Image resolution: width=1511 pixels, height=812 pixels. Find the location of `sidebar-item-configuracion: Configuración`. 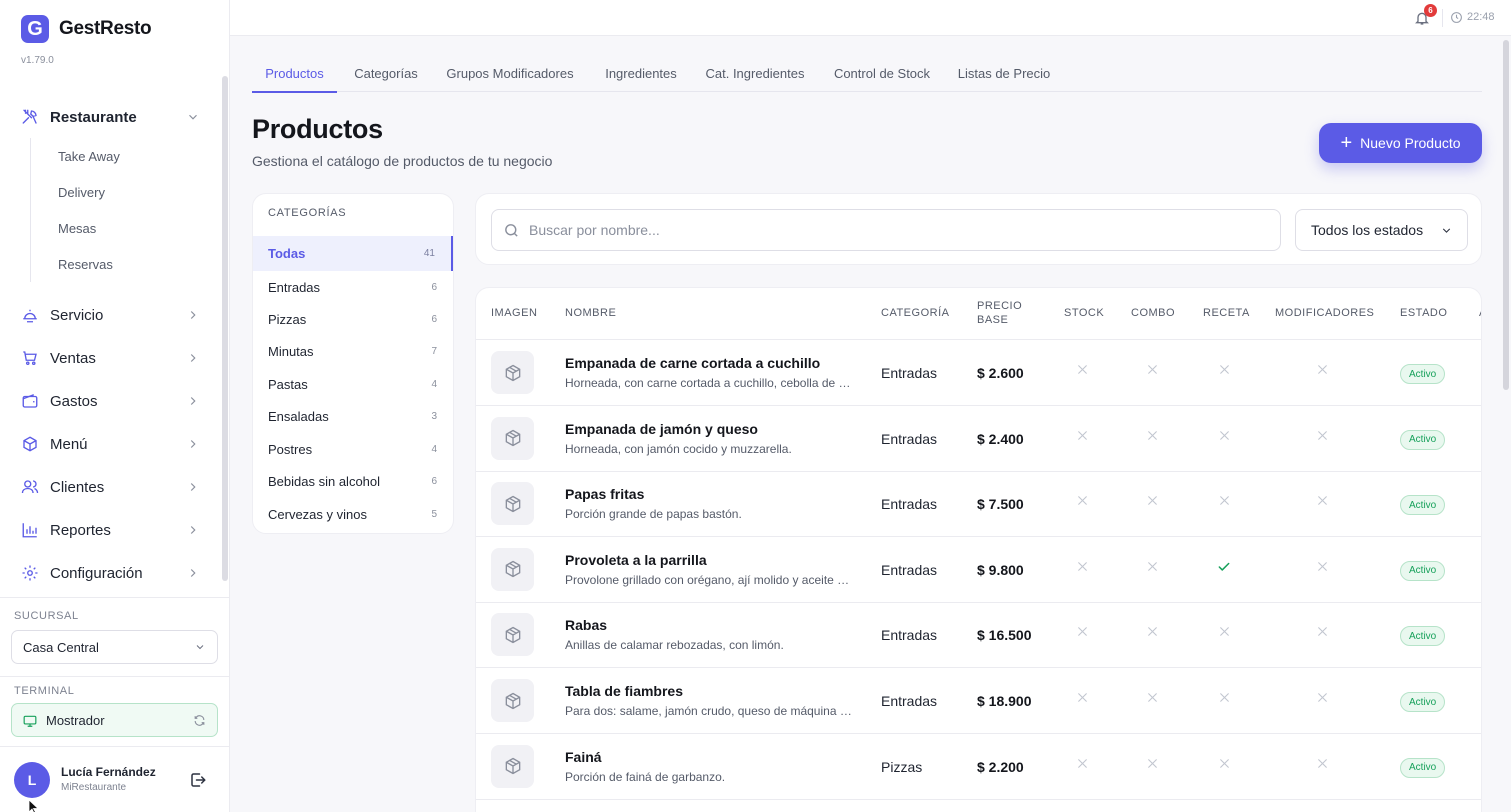

sidebar-item-configuracion: Configuración is located at coordinates (111, 573).